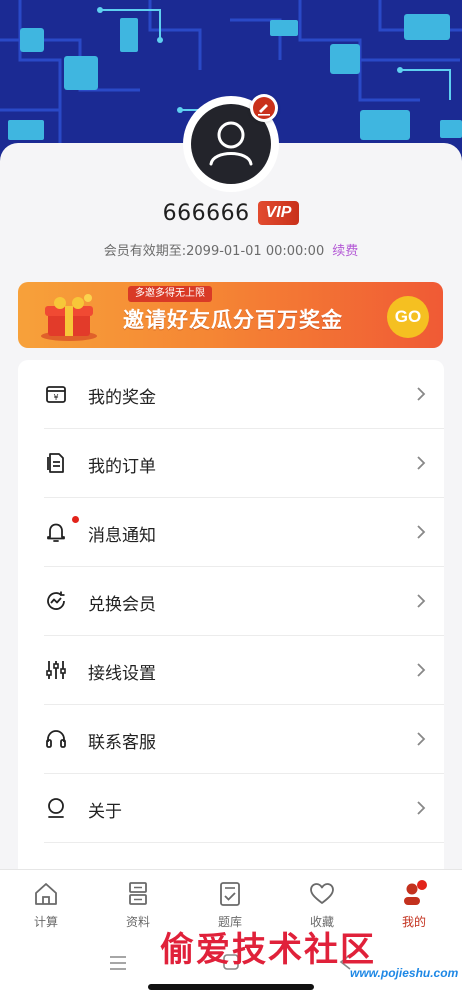 The height and width of the screenshot is (1000, 462). What do you see at coordinates (231, 670) in the screenshot?
I see `menu-item-wiring-settings: 接线设置` at bounding box center [231, 670].